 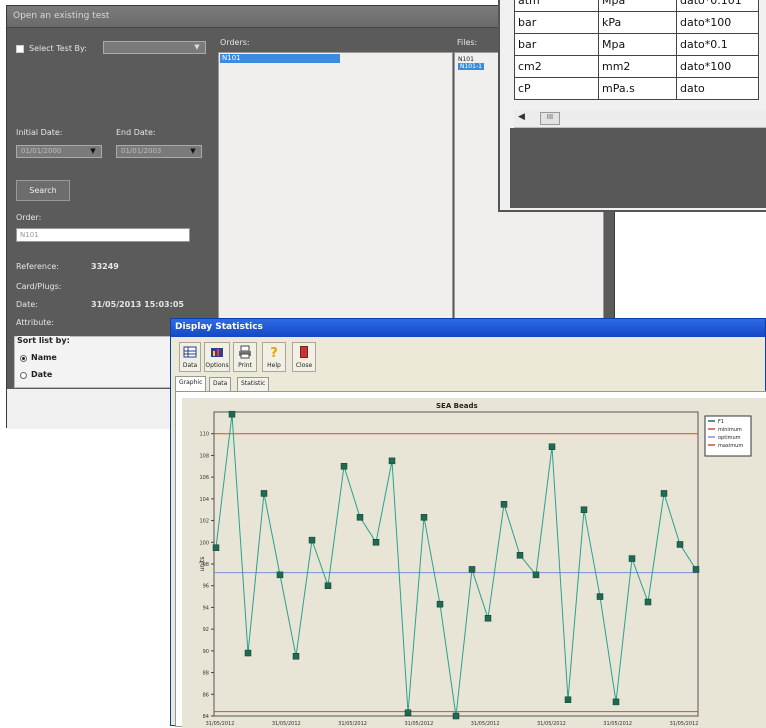 What do you see at coordinates (43, 340) in the screenshot?
I see `sort-by-label: Sort list by:` at bounding box center [43, 340].